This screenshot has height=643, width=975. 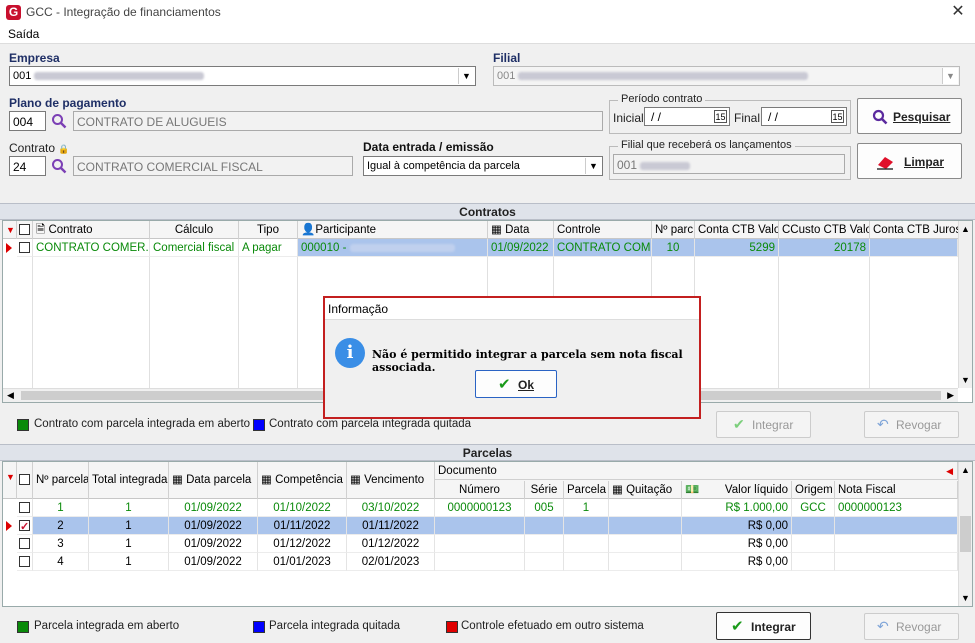 What do you see at coordinates (915, 230) in the screenshot?
I see `col-conta-ctb-juros: Conta CTB Juros` at bounding box center [915, 230].